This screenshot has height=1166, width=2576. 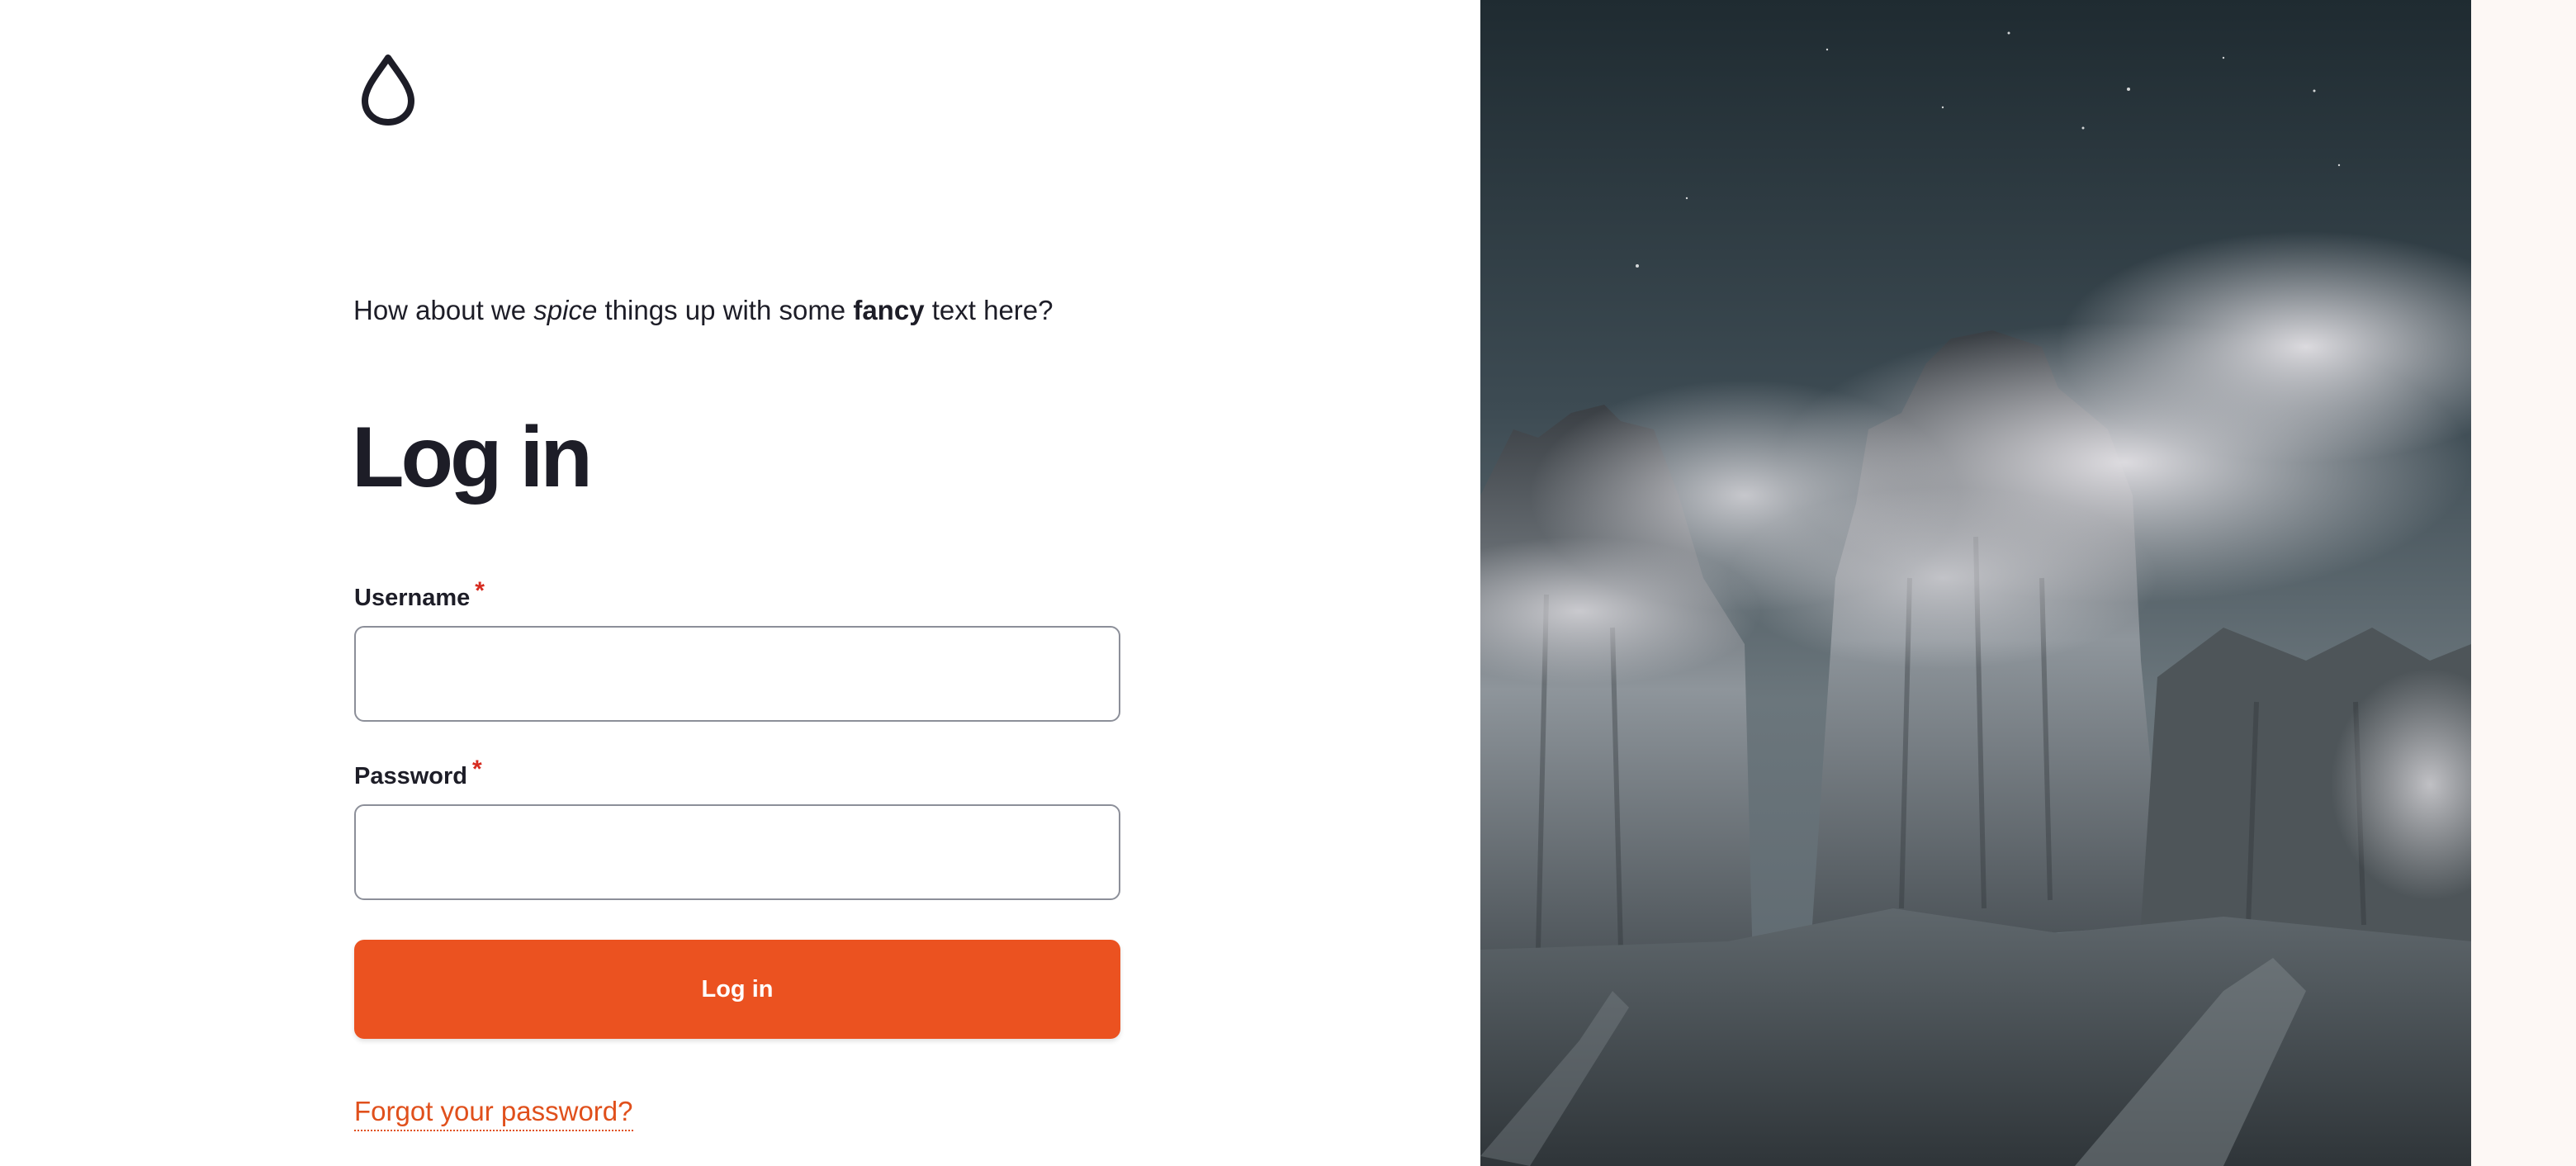 What do you see at coordinates (388, 90) in the screenshot?
I see `droplet-icon` at bounding box center [388, 90].